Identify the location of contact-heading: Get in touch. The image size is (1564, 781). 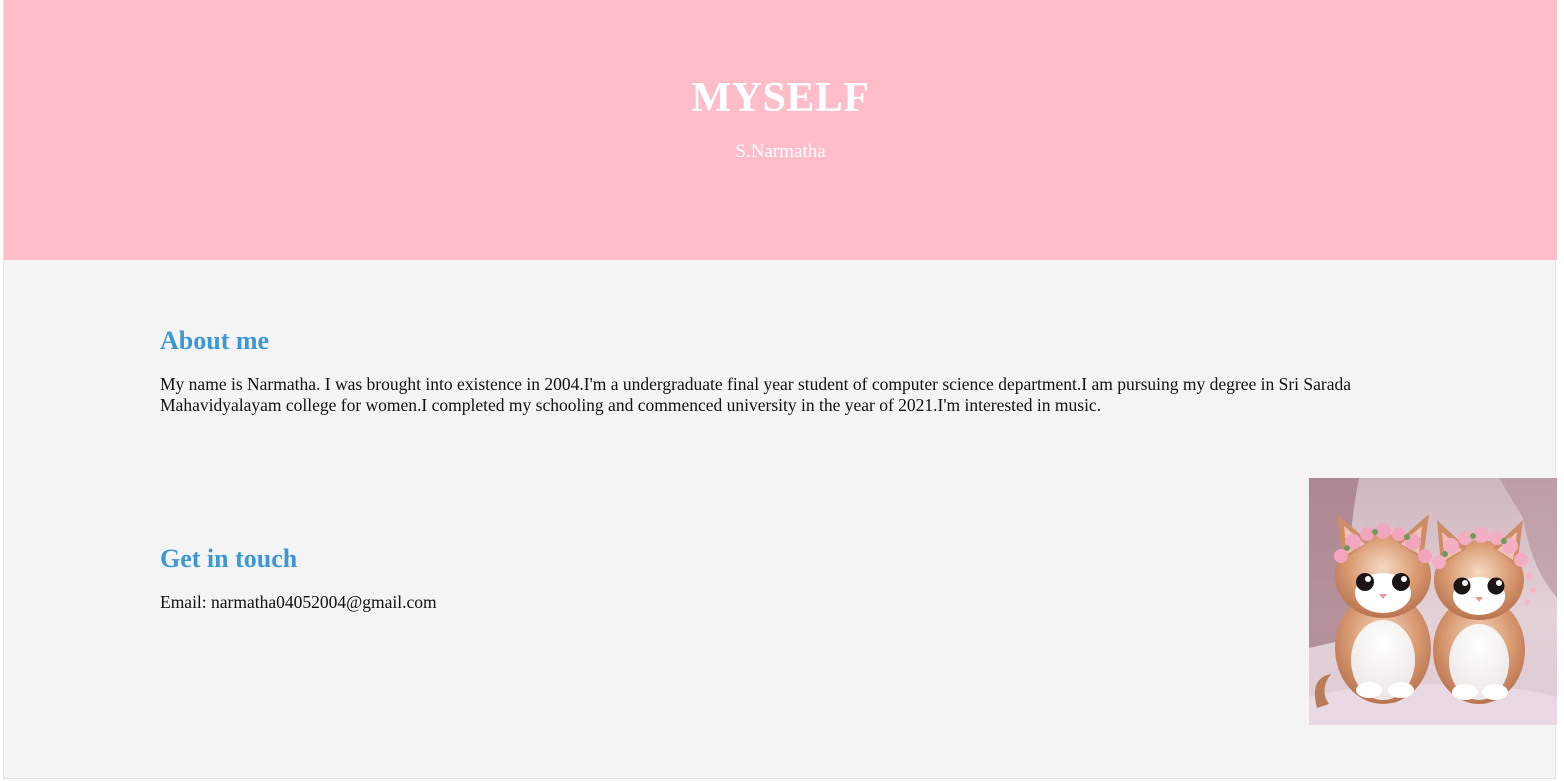
(229, 558).